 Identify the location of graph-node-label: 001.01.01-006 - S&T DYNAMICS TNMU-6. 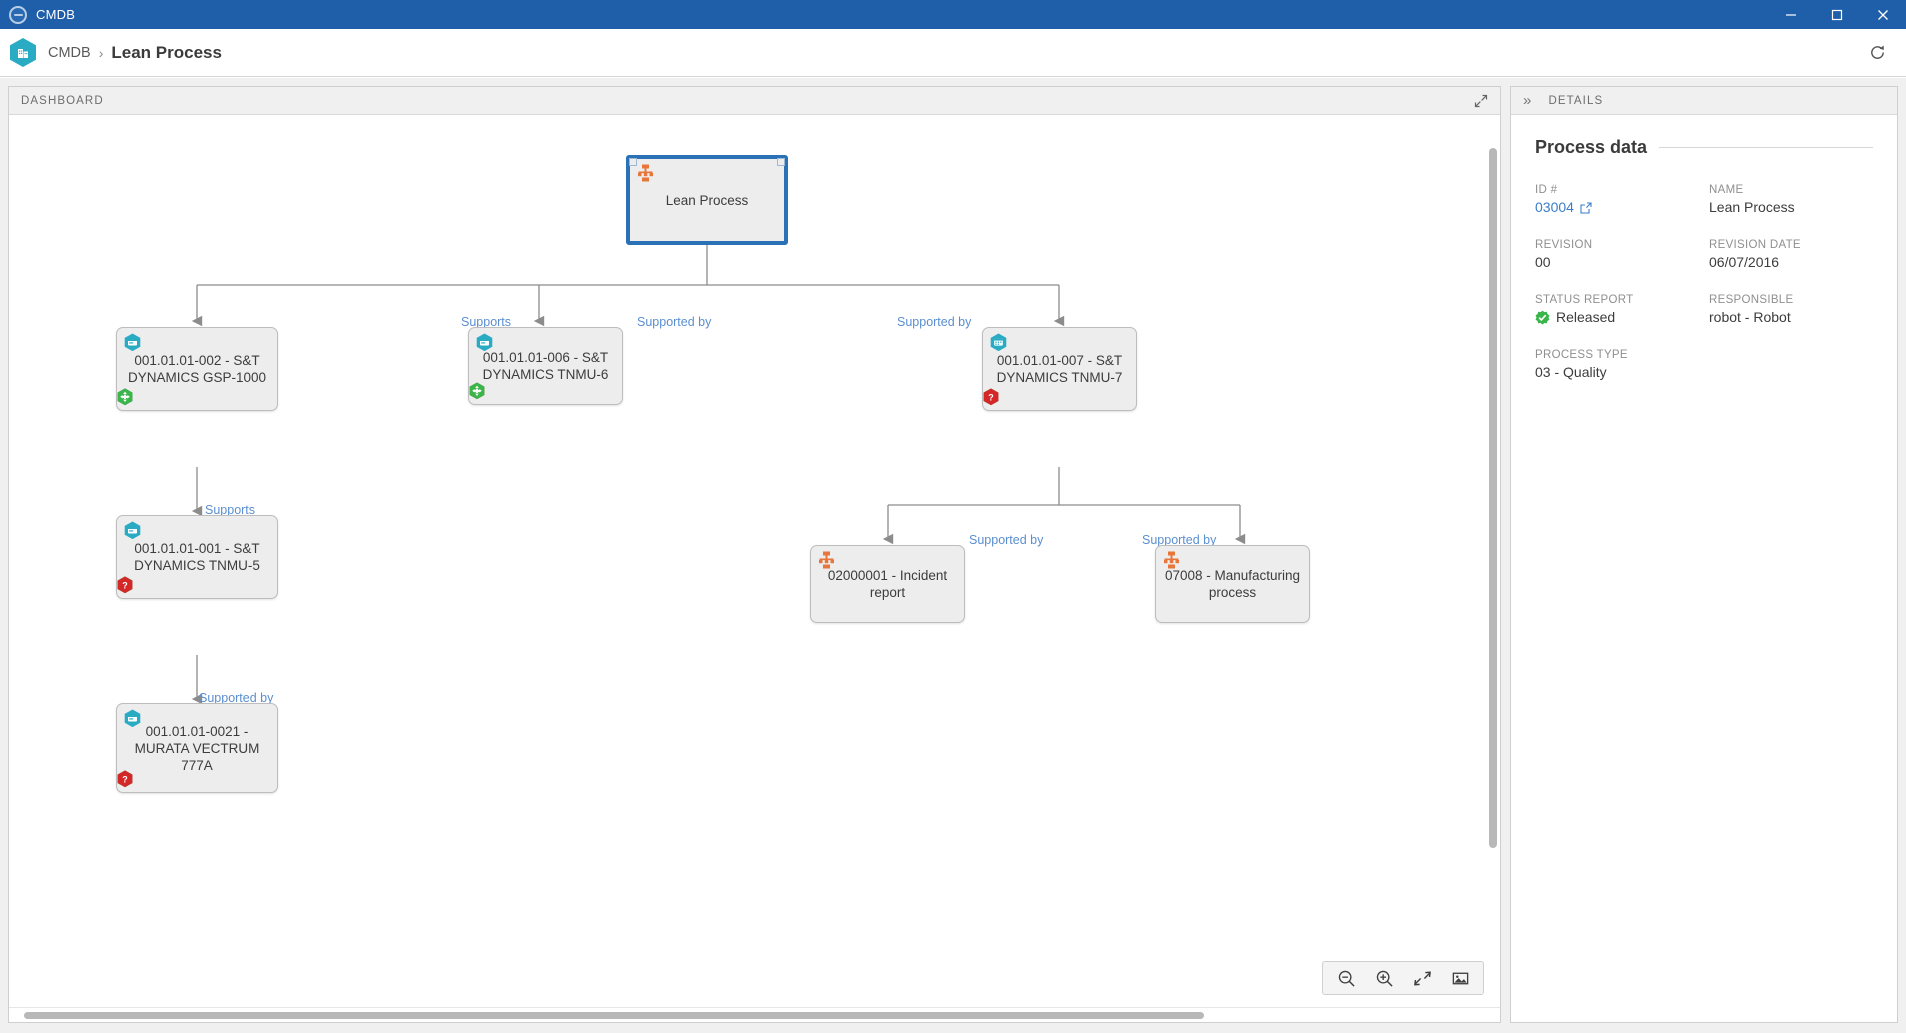
(545, 366).